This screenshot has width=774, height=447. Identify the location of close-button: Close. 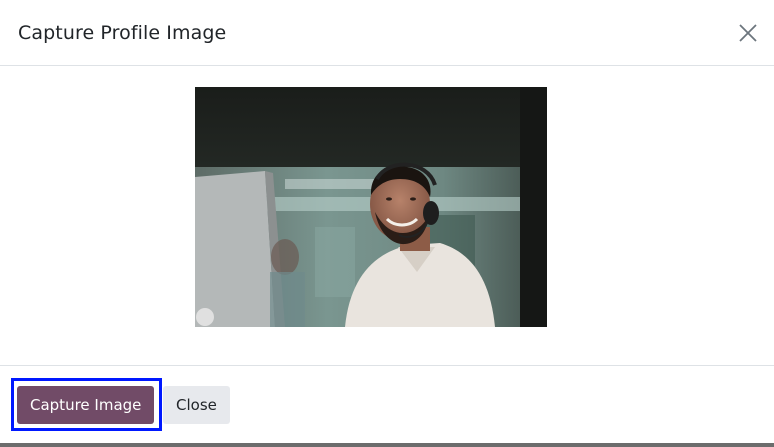
(196, 405).